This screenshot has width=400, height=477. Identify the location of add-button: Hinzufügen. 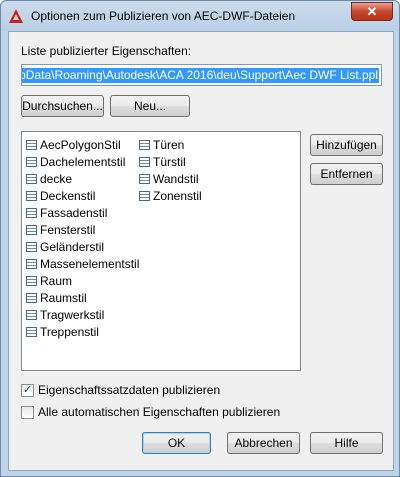
(346, 145).